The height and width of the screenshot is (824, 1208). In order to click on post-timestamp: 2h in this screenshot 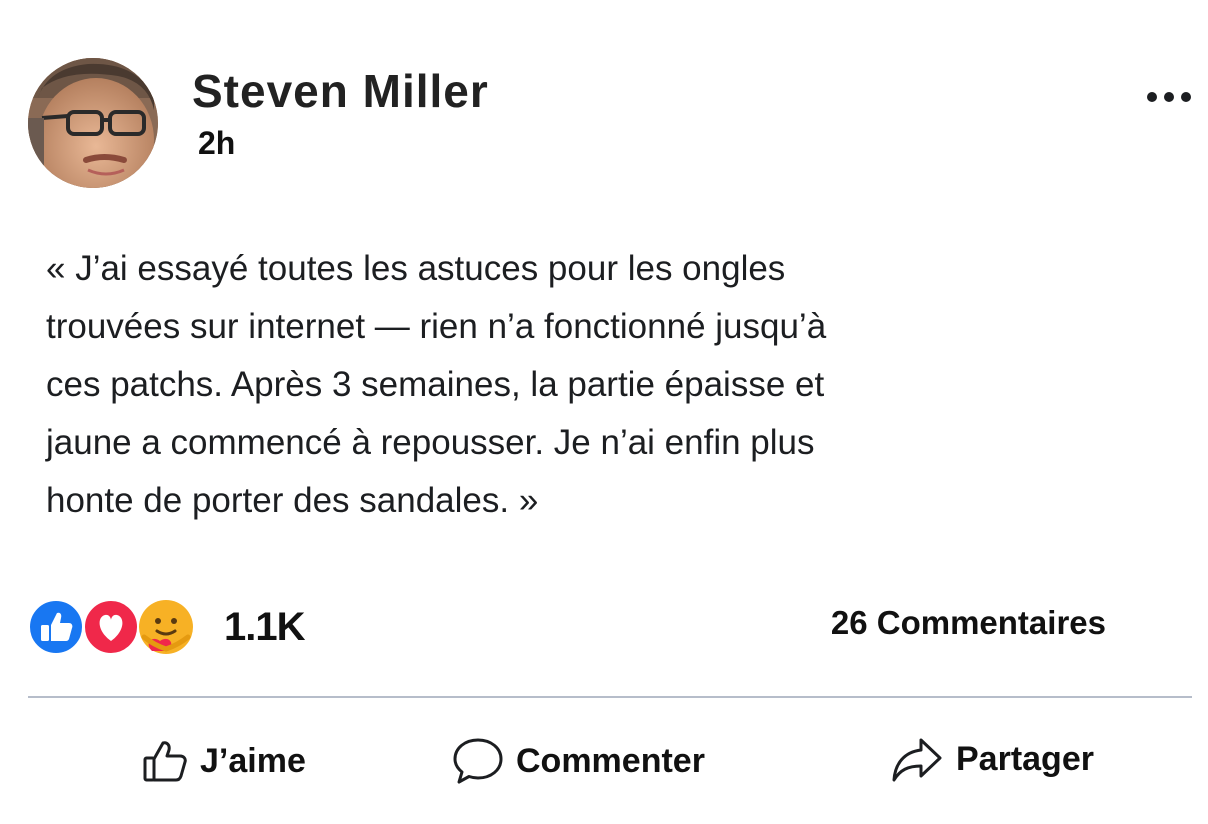, I will do `click(216, 143)`.